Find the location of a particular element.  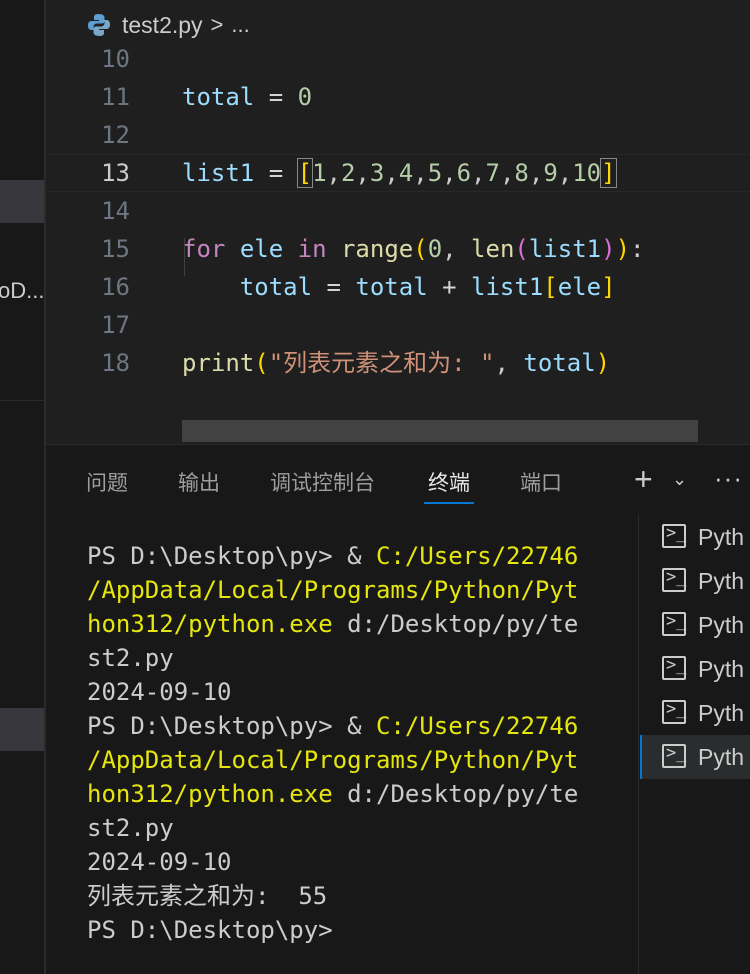

line-number: 14 is located at coordinates (115, 211).